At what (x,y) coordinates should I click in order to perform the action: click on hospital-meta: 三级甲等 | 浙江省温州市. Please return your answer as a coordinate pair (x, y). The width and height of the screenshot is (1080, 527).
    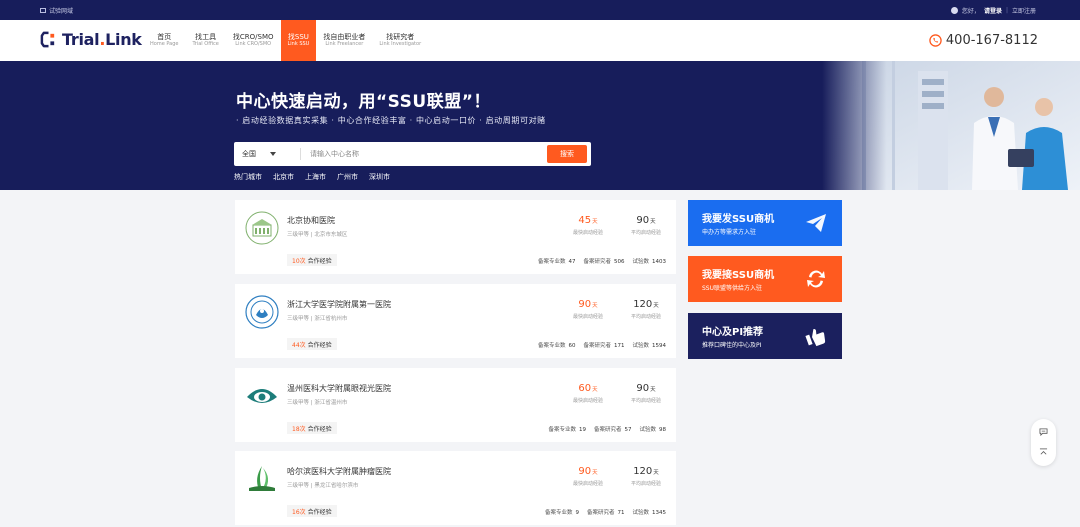
    Looking at the image, I should click on (317, 403).